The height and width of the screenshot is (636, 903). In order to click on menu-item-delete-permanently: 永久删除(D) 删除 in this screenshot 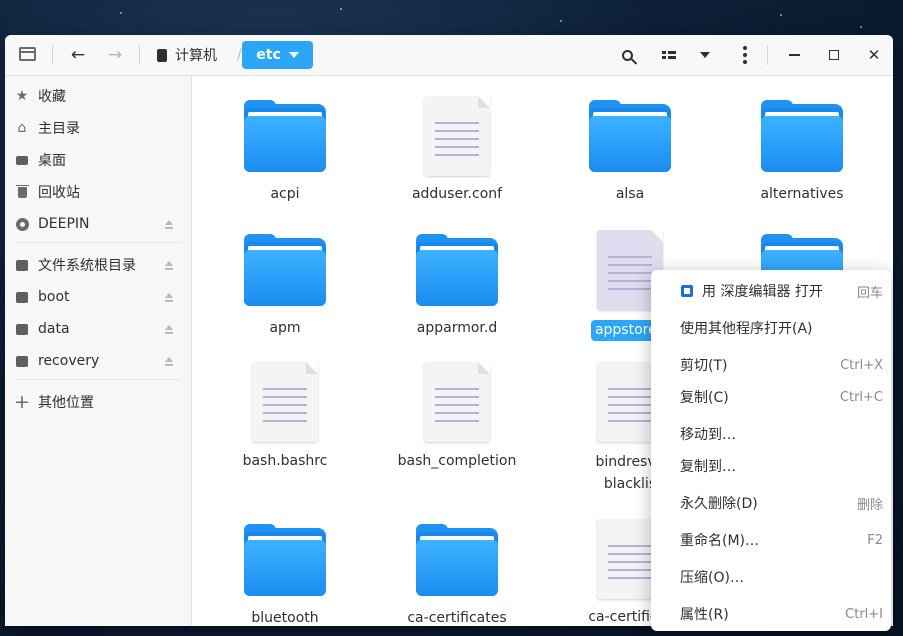, I will do `click(771, 503)`.